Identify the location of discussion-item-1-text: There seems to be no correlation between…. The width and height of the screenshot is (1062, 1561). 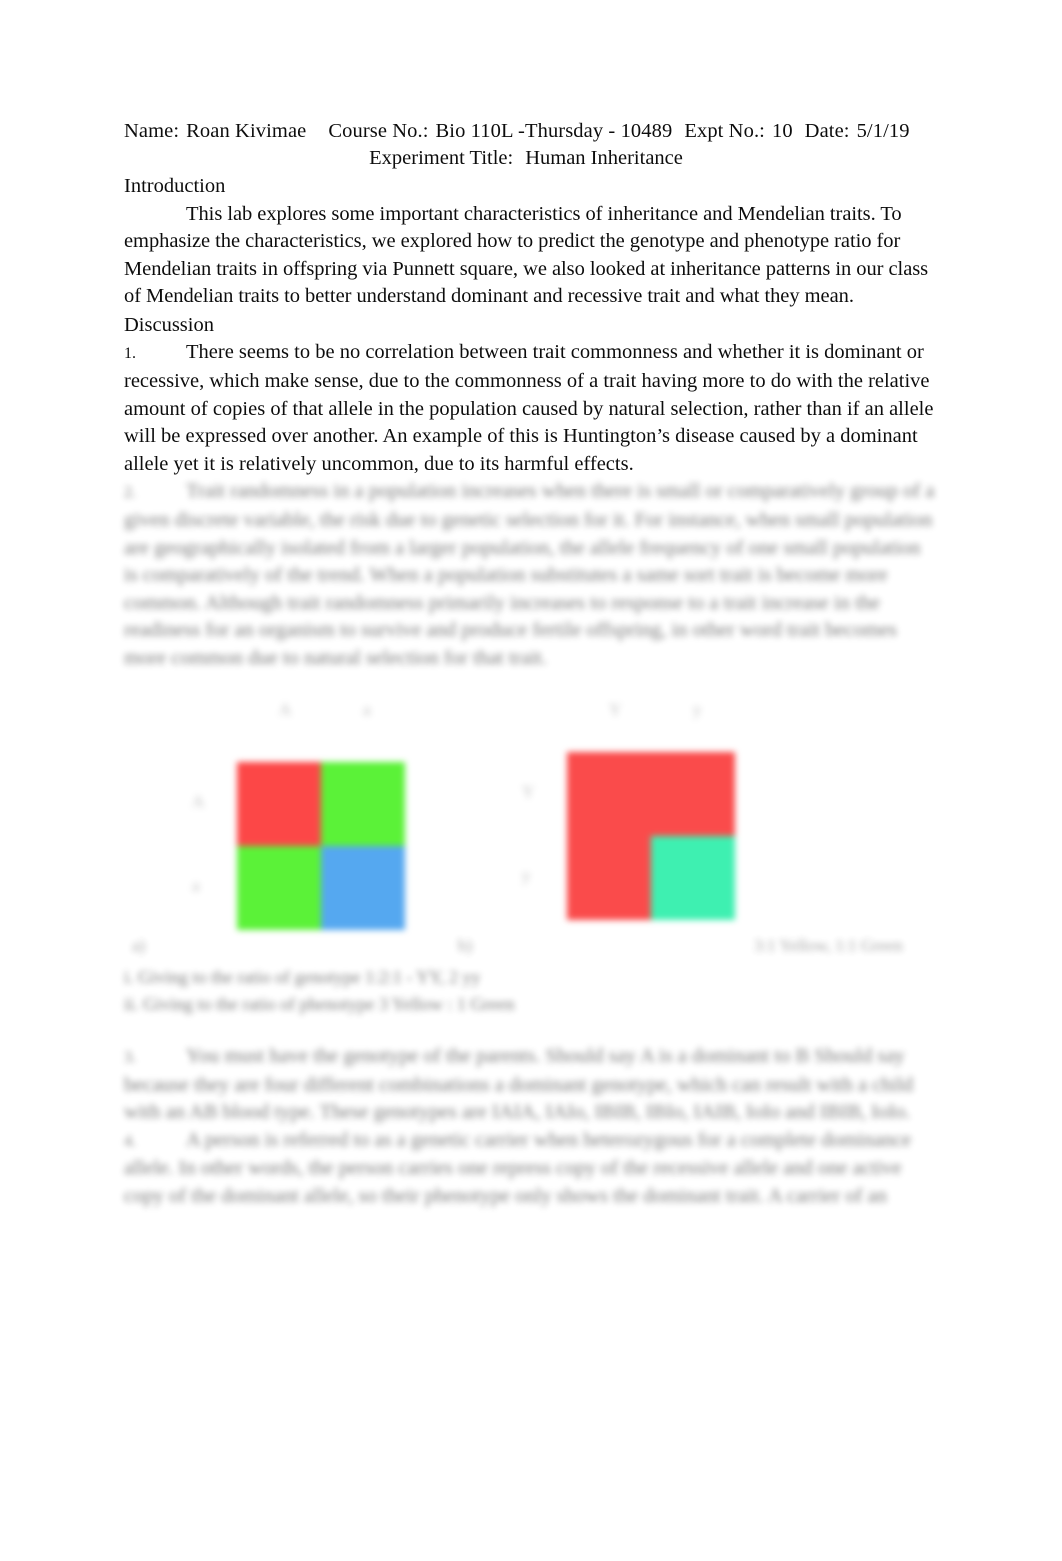
(529, 408).